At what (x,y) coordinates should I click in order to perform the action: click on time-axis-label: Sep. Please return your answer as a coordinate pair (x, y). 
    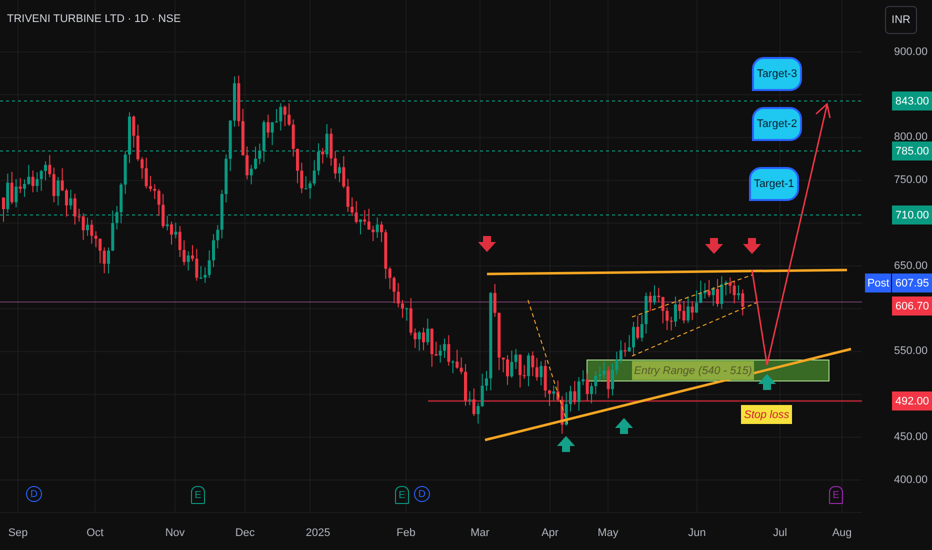
    Looking at the image, I should click on (18, 533).